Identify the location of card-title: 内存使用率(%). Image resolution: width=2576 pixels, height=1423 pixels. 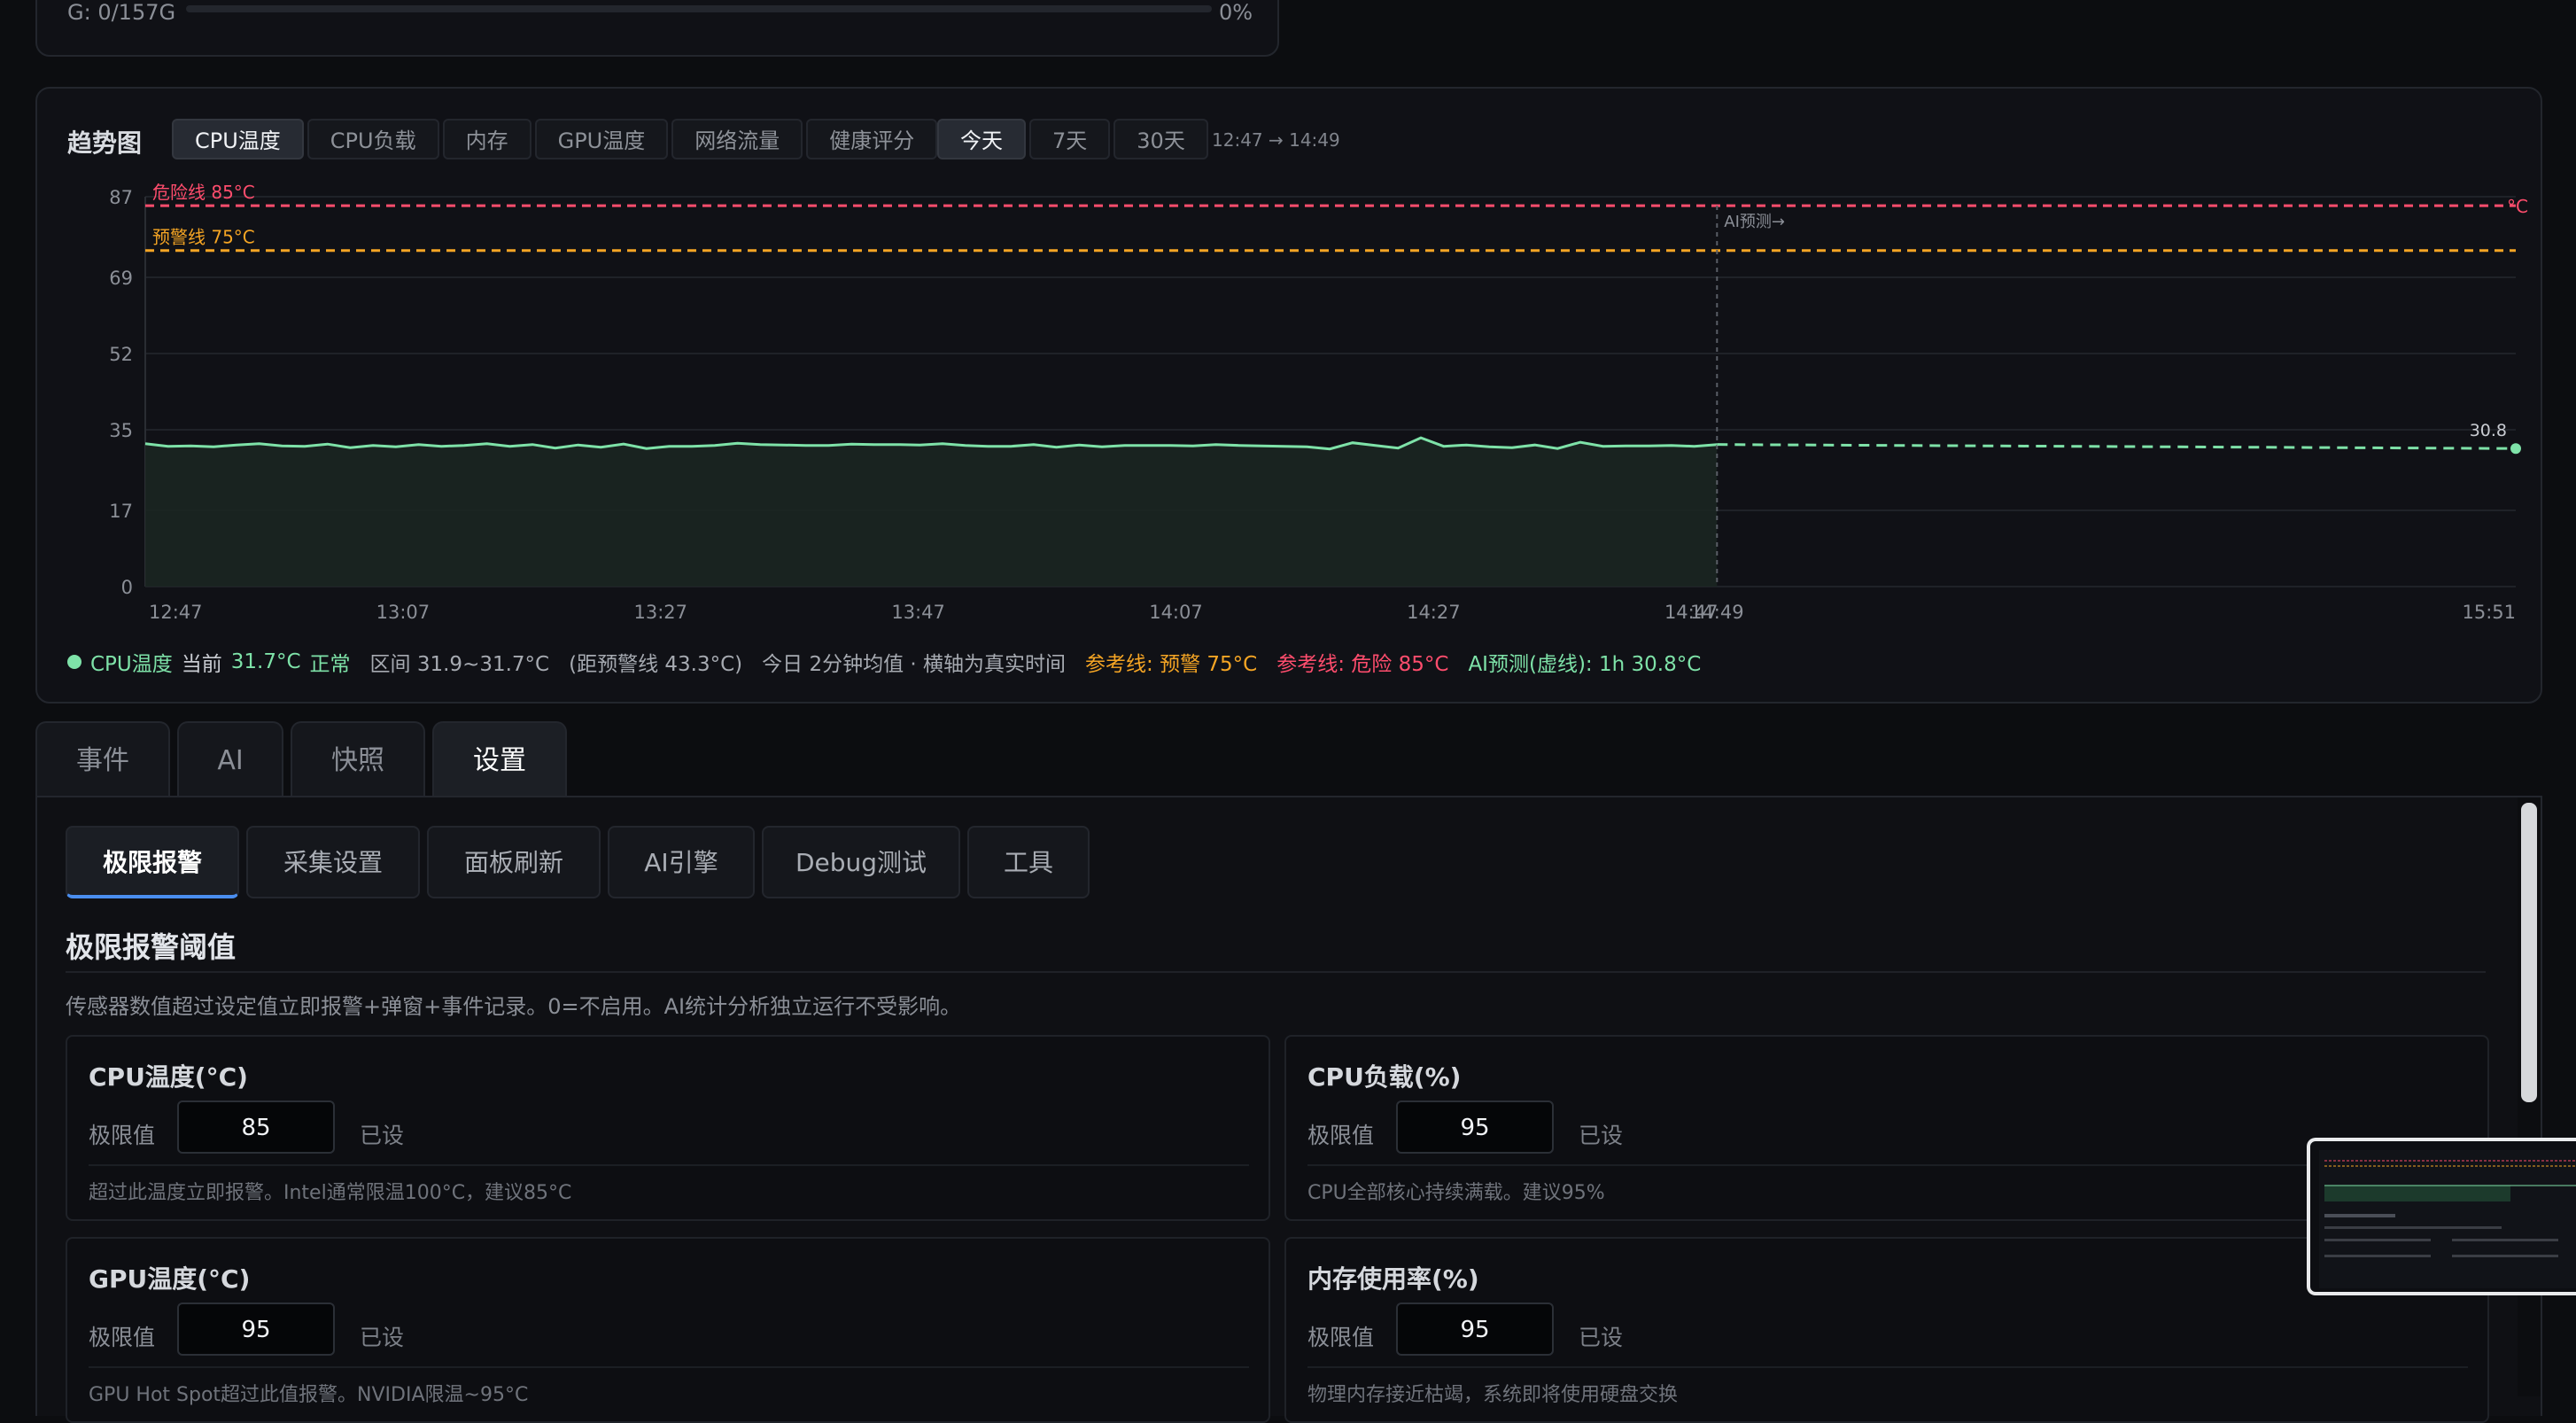
(1393, 1279).